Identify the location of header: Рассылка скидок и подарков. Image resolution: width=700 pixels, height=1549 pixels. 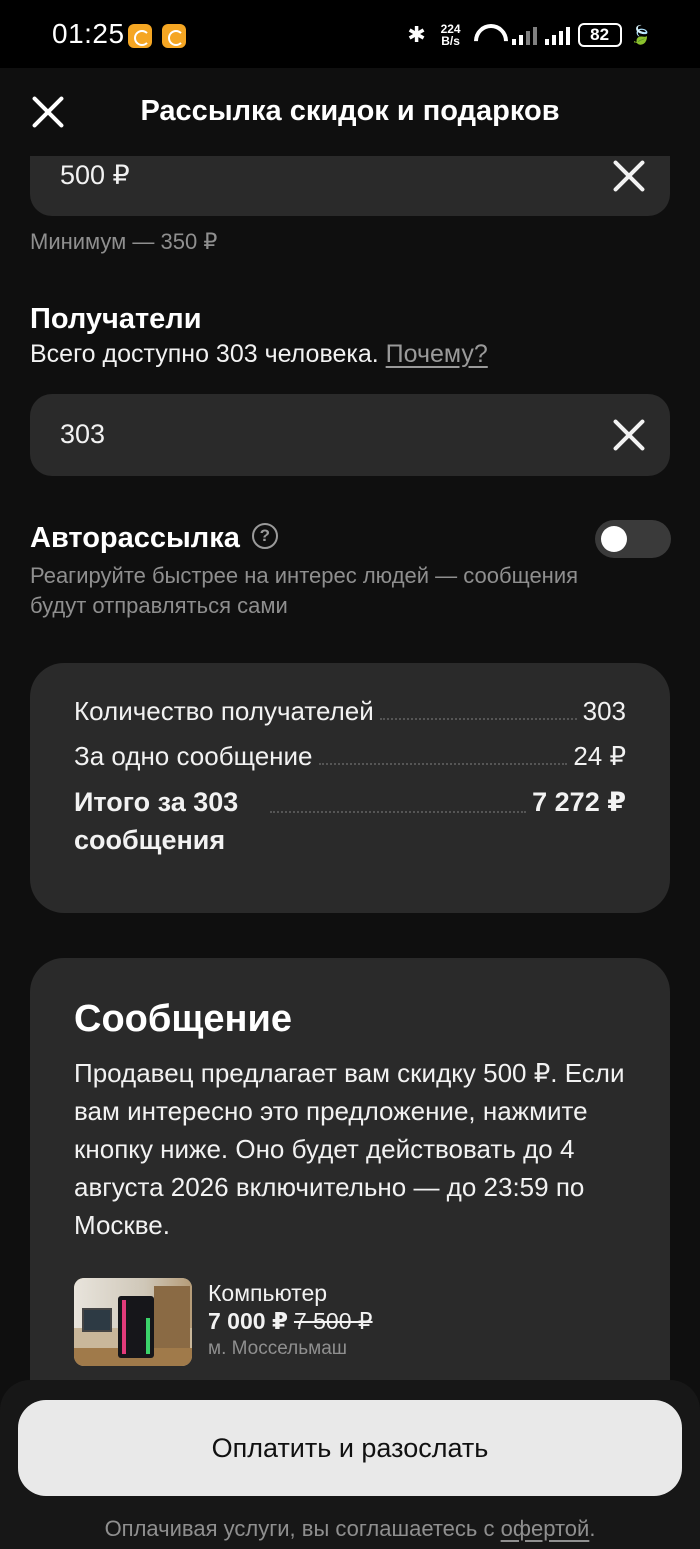
(350, 112).